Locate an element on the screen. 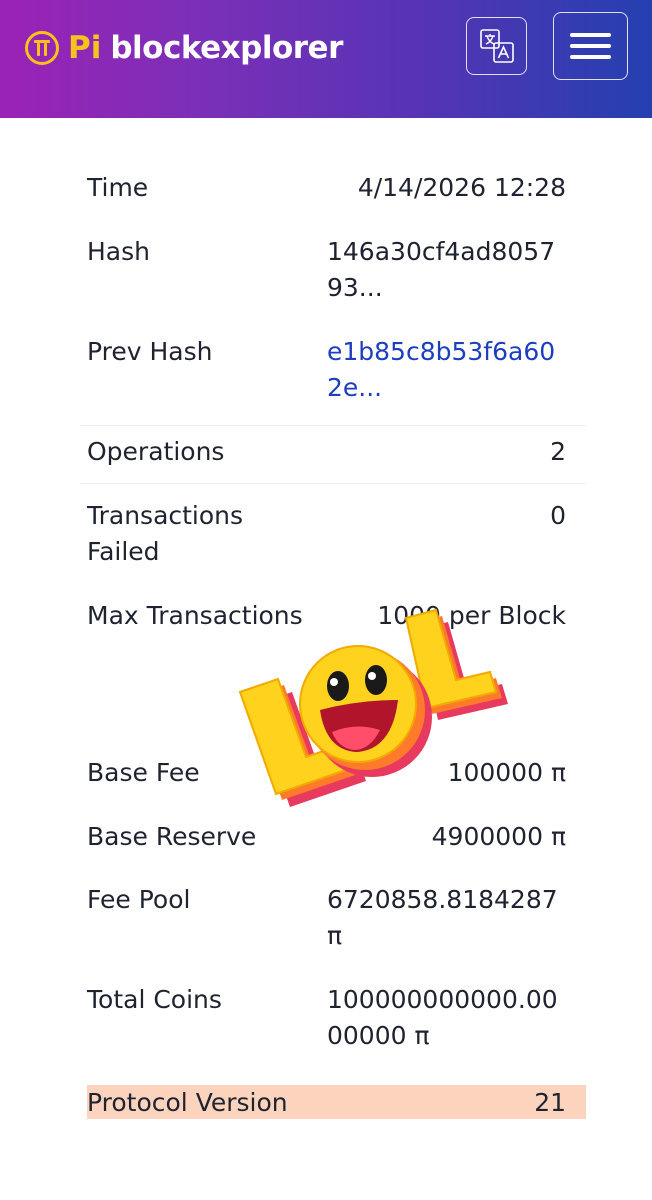 Image resolution: width=652 pixels, height=1200 pixels. row-operations: Operations 2 is located at coordinates (333, 452).